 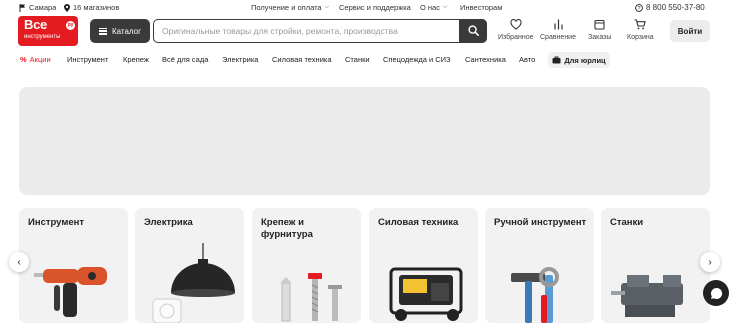 I want to click on phone-number: 8 800 550-37-80, so click(x=675, y=7).